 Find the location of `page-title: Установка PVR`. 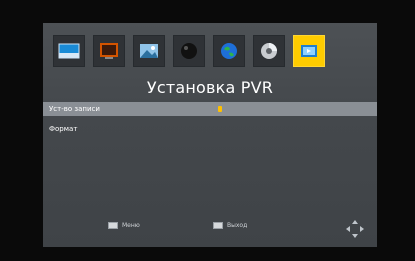

page-title: Установка PVR is located at coordinates (210, 87).